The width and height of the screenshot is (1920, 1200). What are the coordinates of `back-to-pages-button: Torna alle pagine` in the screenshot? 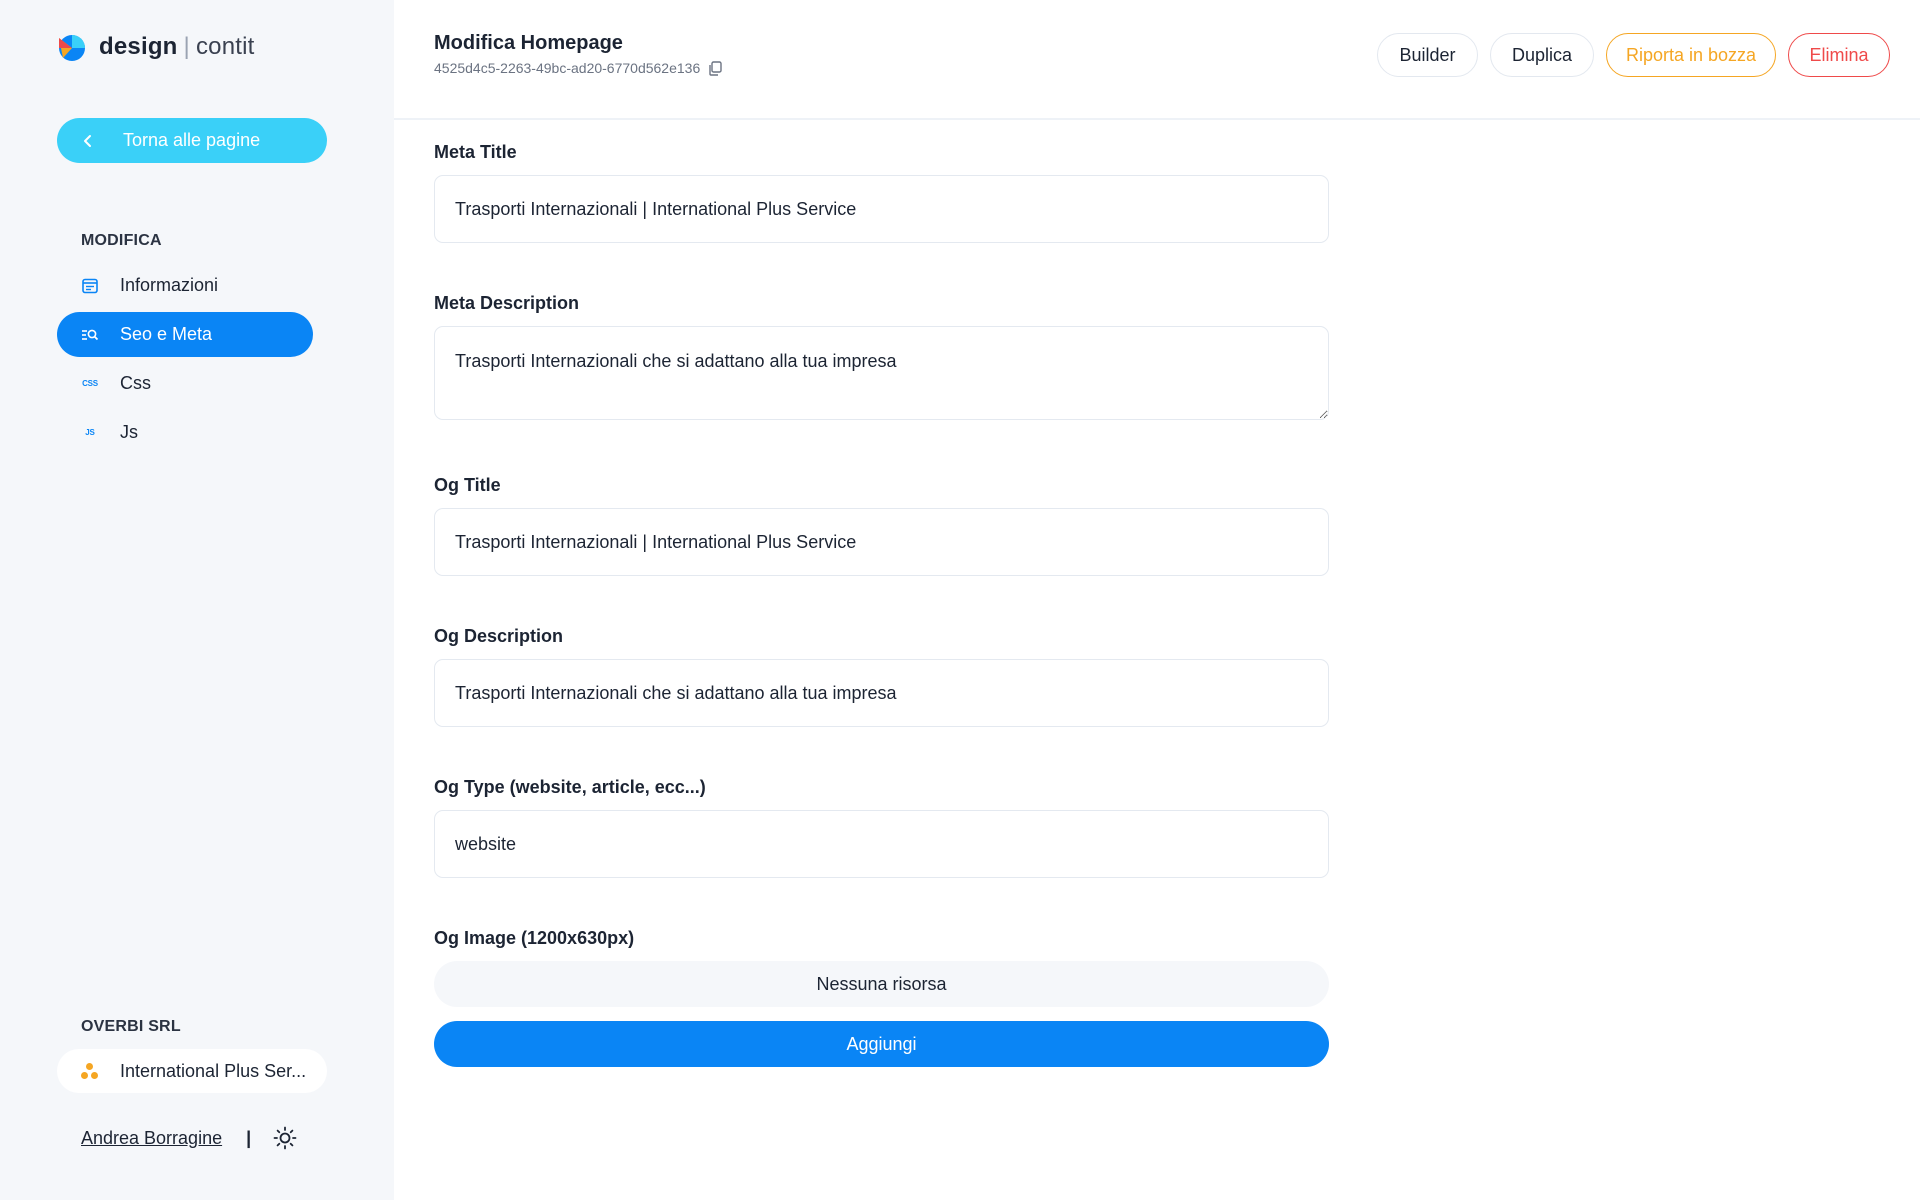 It's located at (192, 140).